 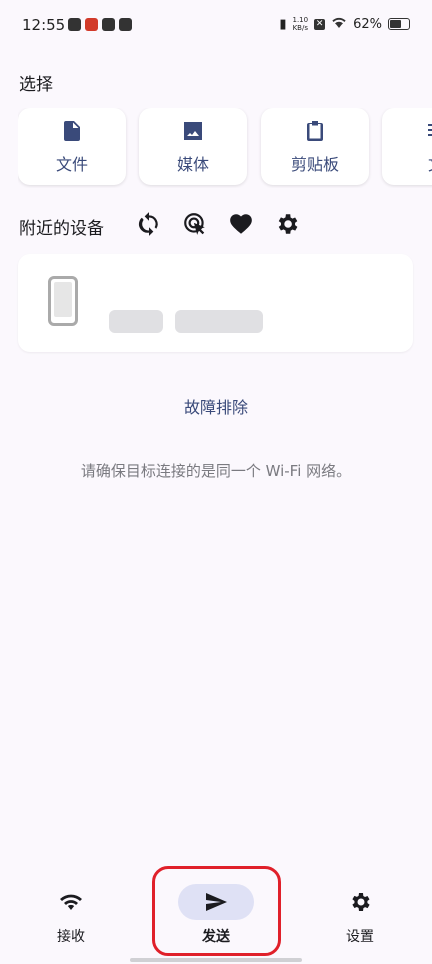 What do you see at coordinates (407, 146) in the screenshot?
I see `text-card: 文` at bounding box center [407, 146].